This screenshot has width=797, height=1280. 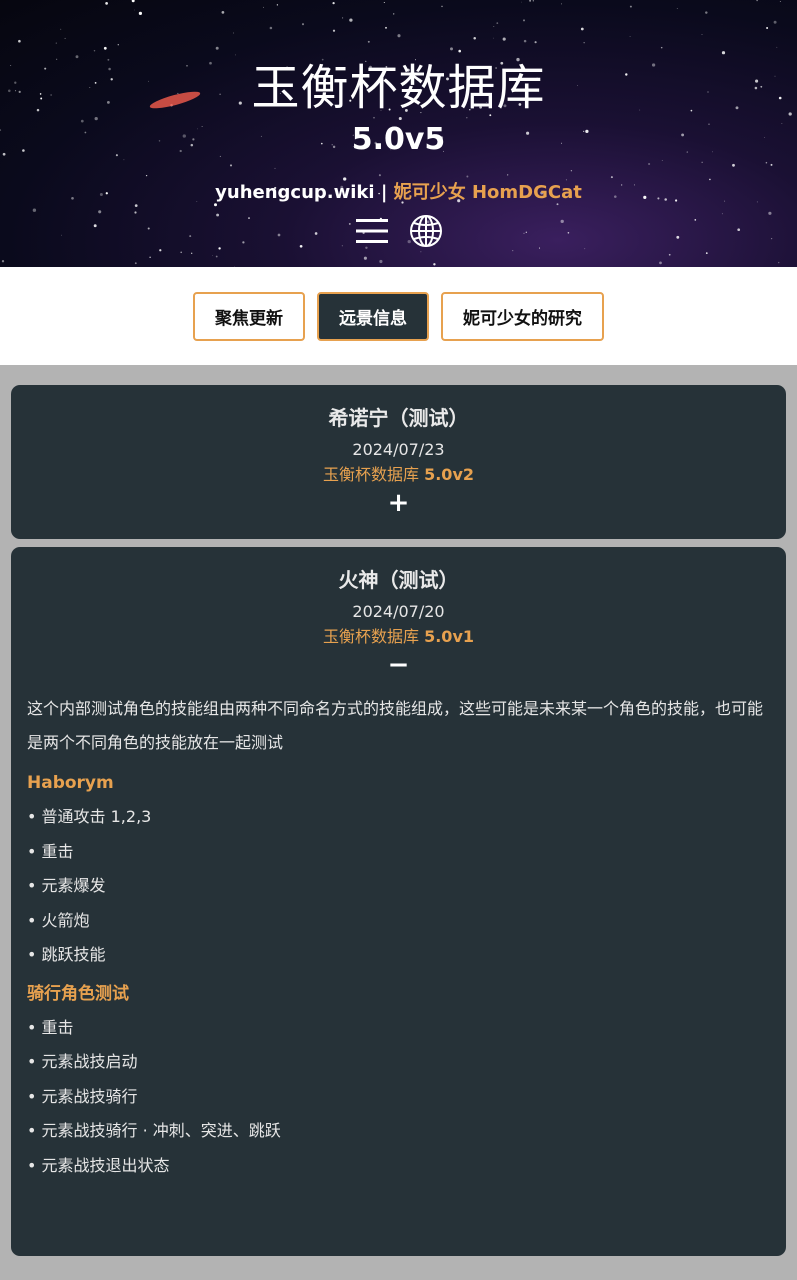 I want to click on author-link: 妮可少女 HomDGCat, so click(x=488, y=192).